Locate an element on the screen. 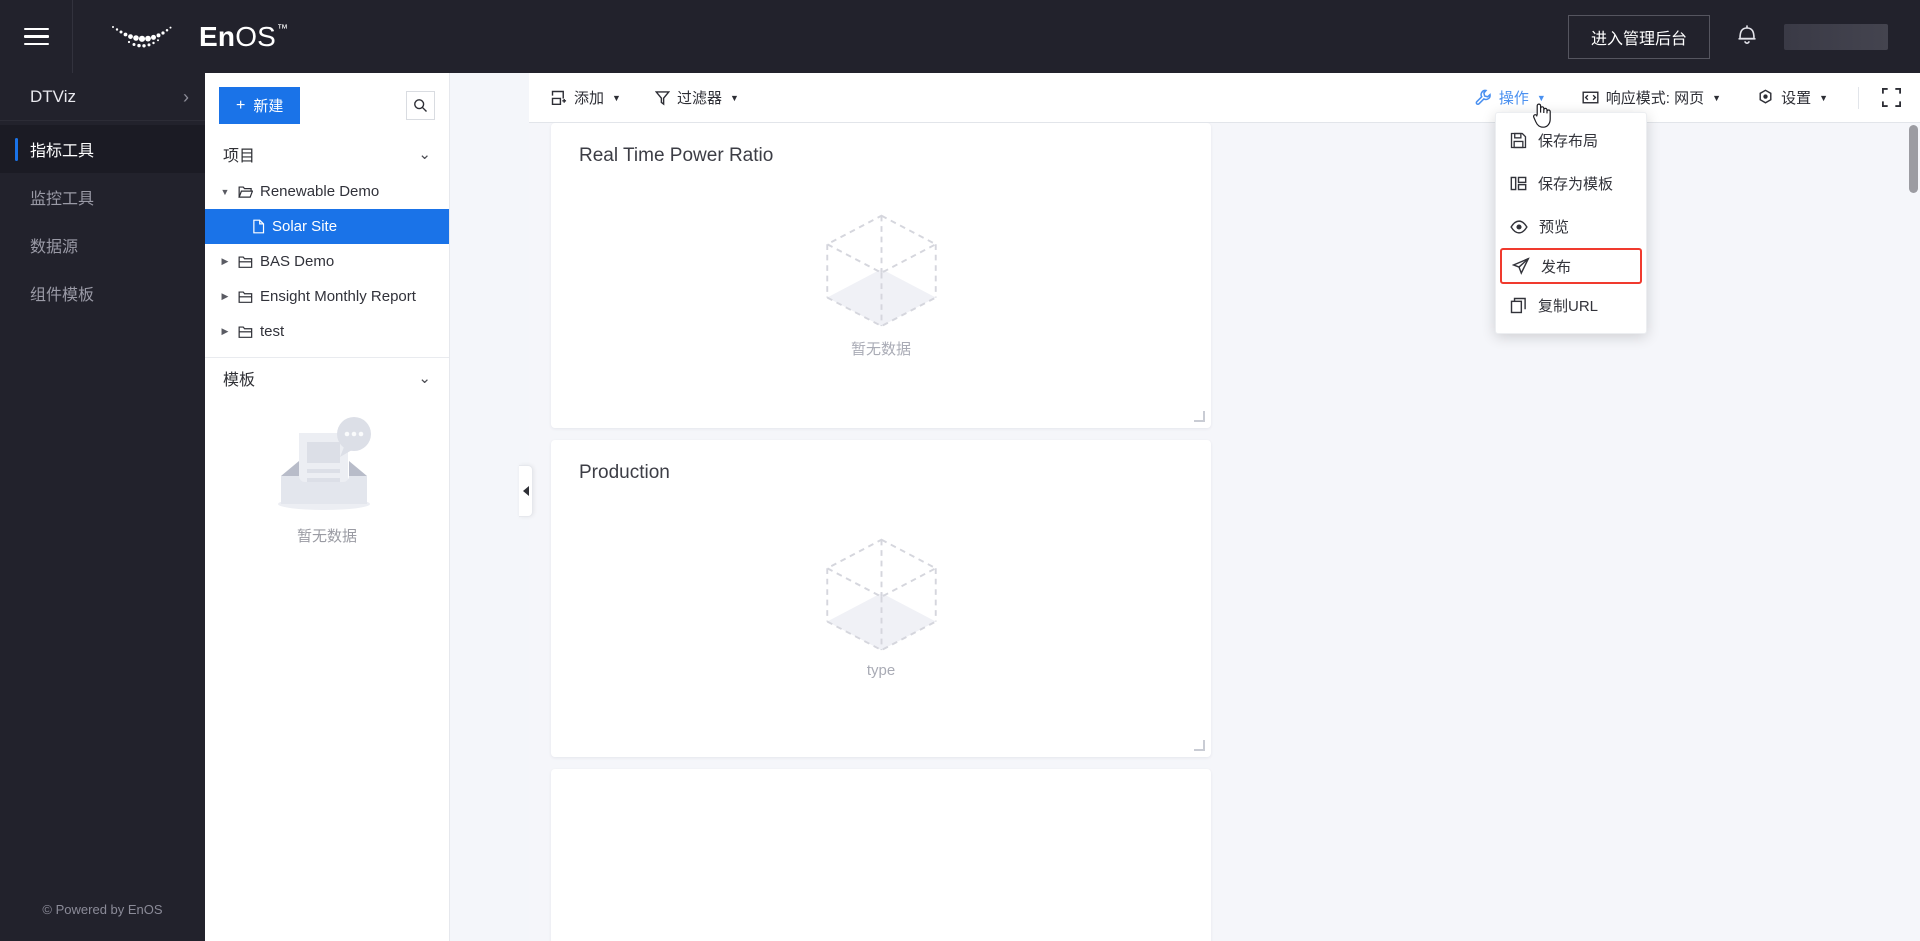 The width and height of the screenshot is (1920, 941). widget-card-real-time-power-ratio: Real Time Power Ratio 暂无数据 is located at coordinates (881, 275).